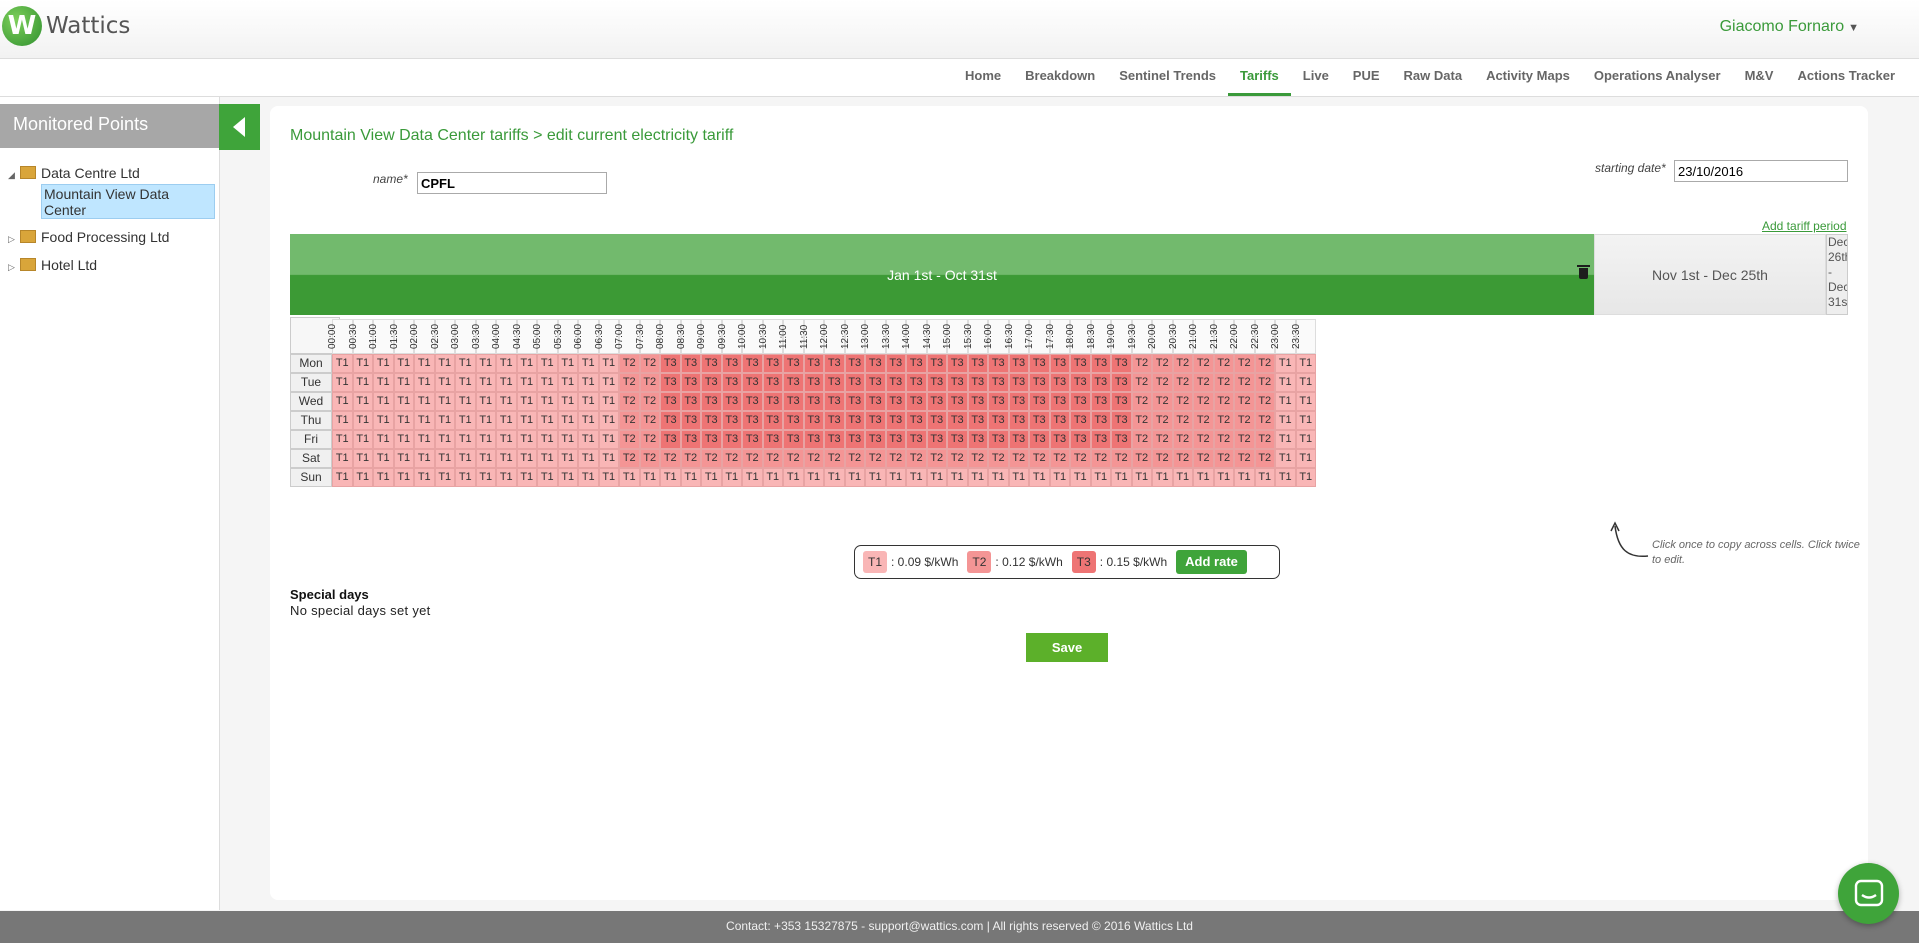 This screenshot has width=1919, height=943. I want to click on chat-launcher-button, so click(1868, 893).